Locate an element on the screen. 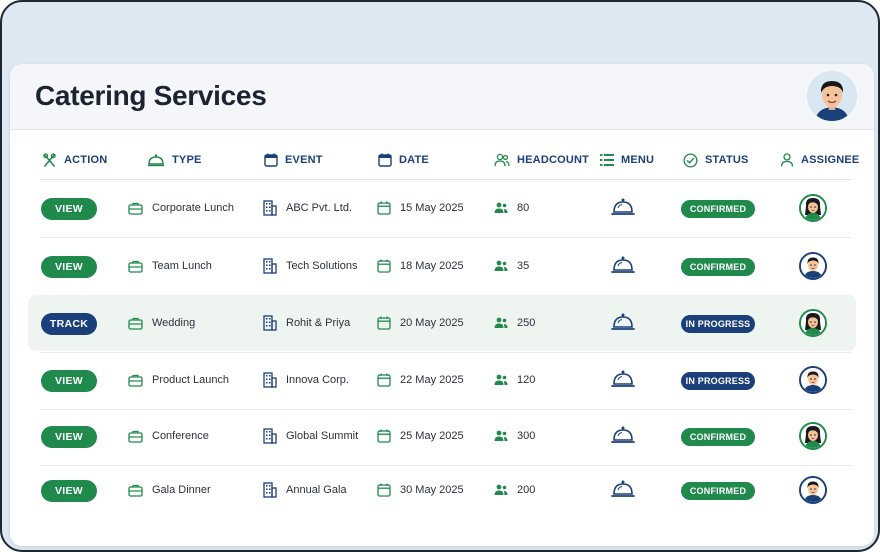  column-label: DATE is located at coordinates (414, 160).